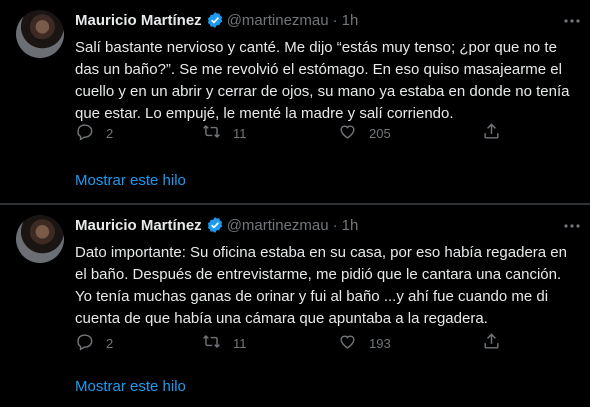 Image resolution: width=590 pixels, height=407 pixels. I want to click on like-button: 205, so click(364, 133).